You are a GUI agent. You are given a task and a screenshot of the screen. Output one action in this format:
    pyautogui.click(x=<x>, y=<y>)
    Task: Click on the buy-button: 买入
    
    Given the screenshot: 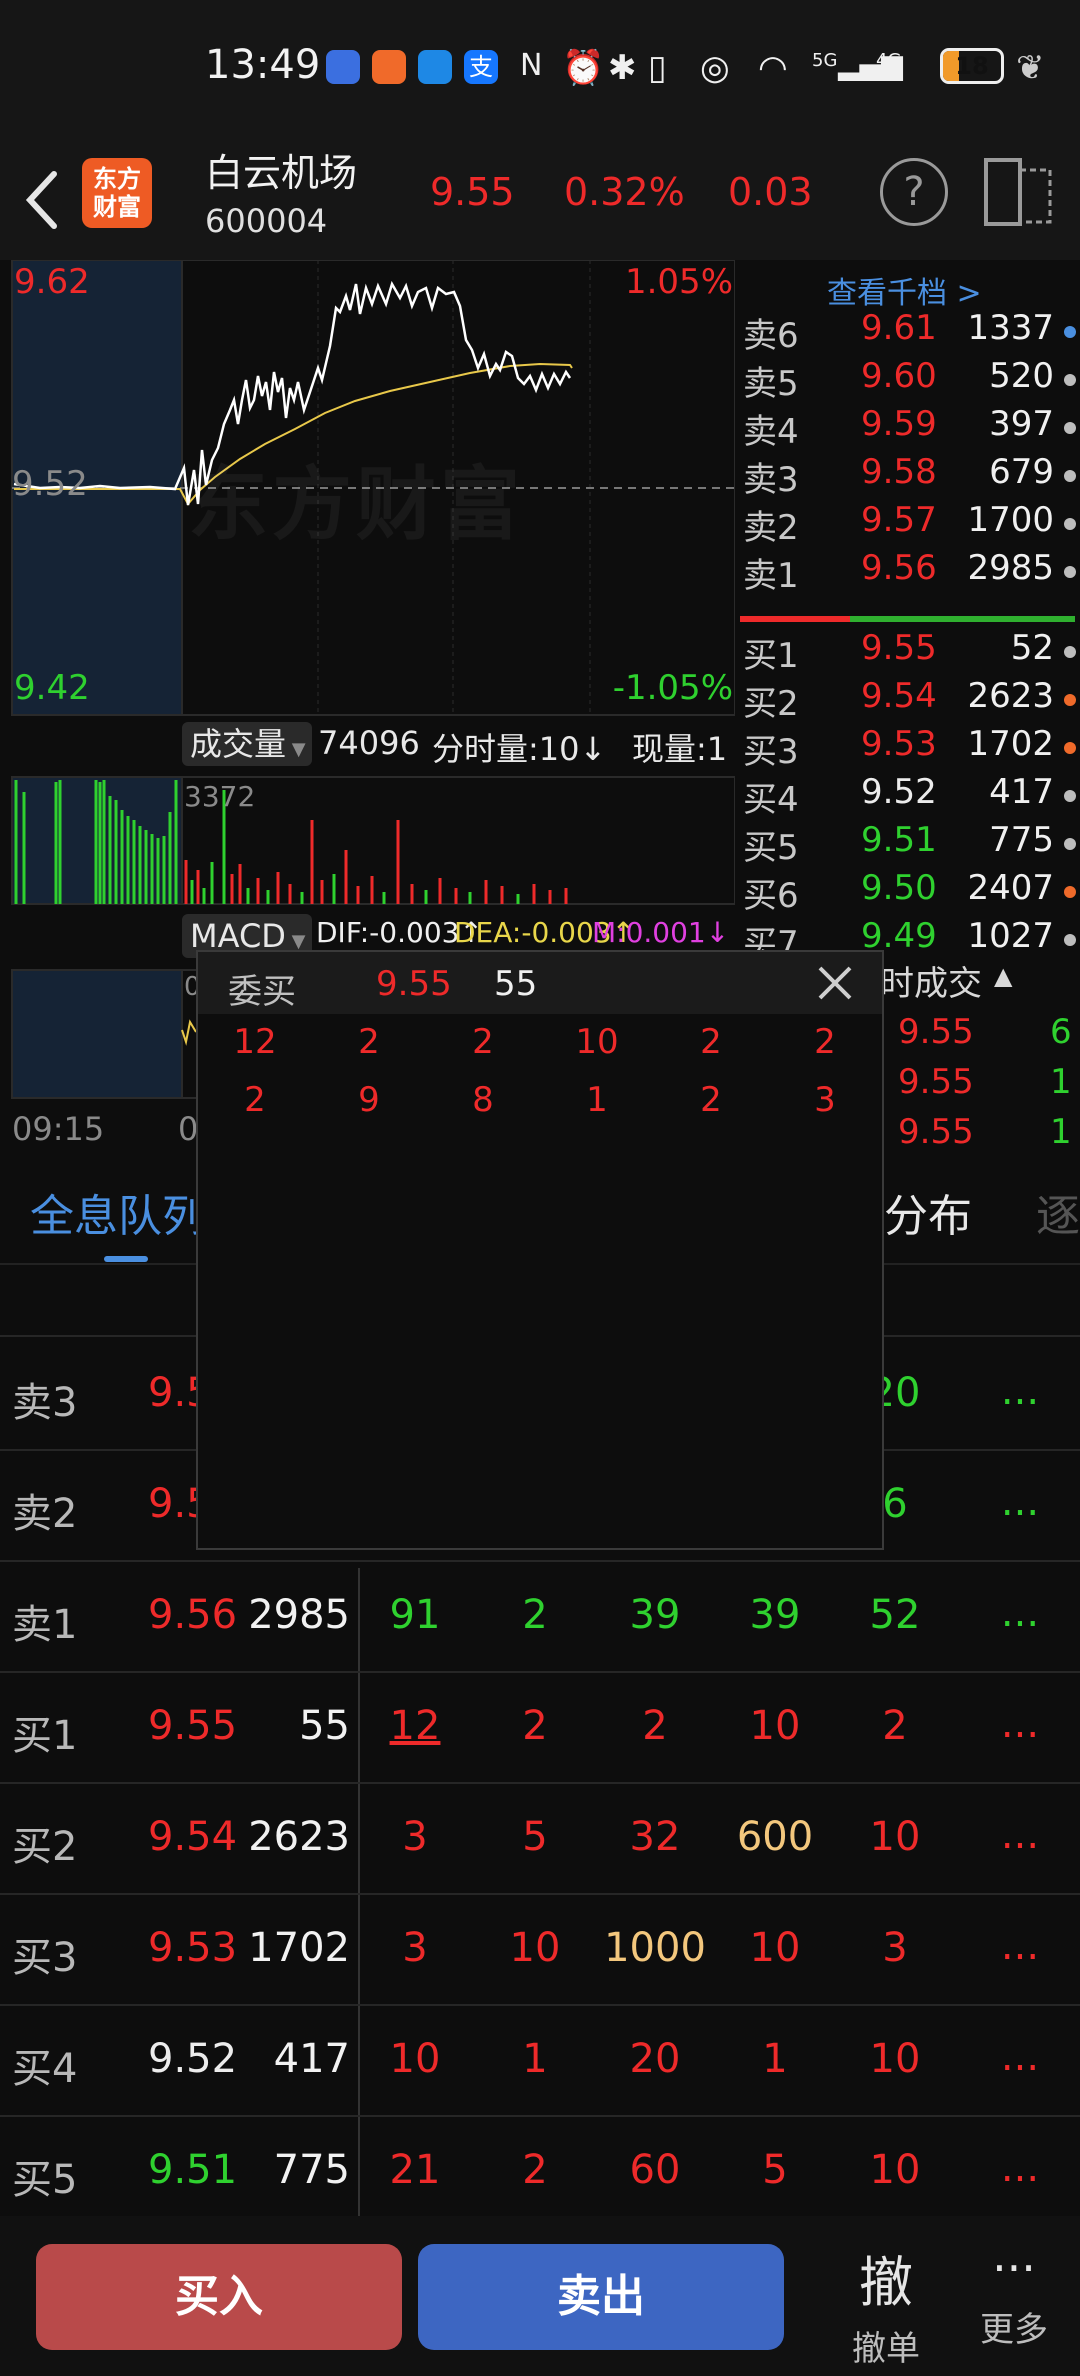 What is the action you would take?
    pyautogui.click(x=219, y=2297)
    